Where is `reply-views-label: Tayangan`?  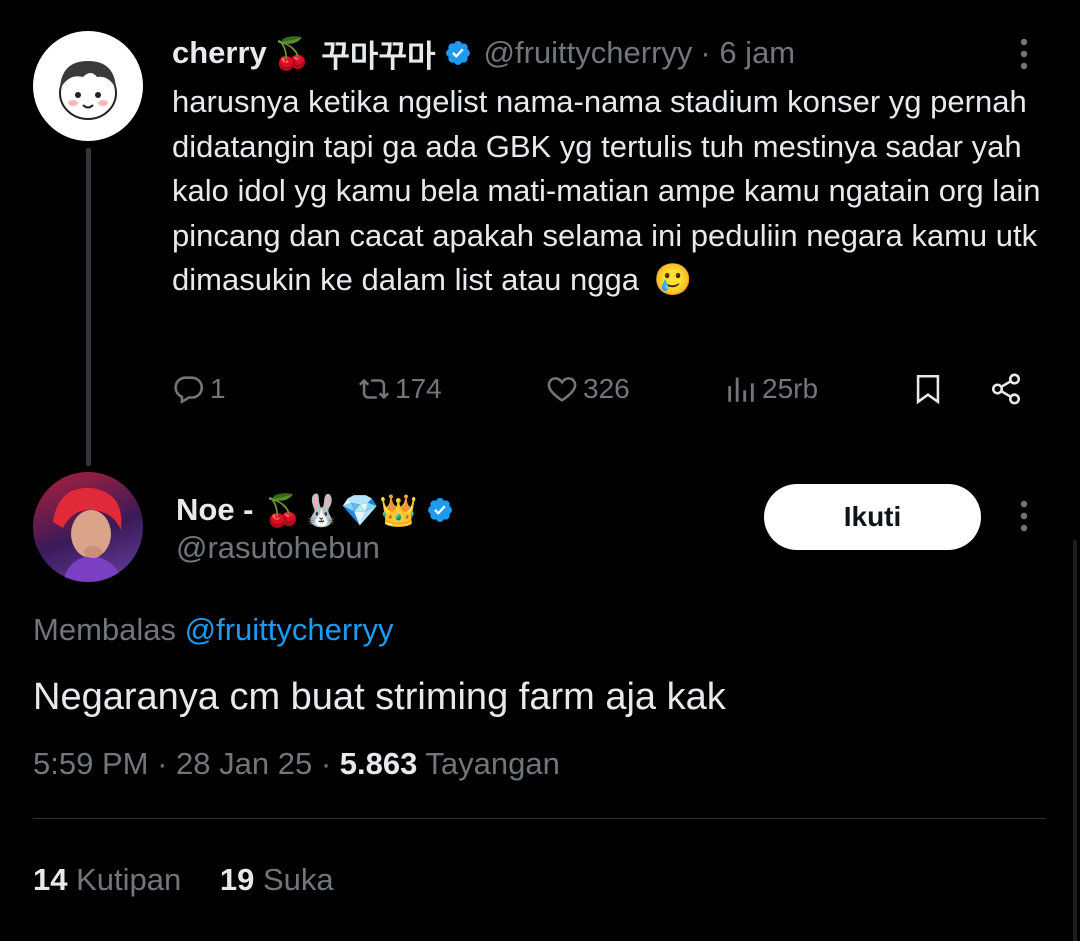 reply-views-label: Tayangan is located at coordinates (492, 763).